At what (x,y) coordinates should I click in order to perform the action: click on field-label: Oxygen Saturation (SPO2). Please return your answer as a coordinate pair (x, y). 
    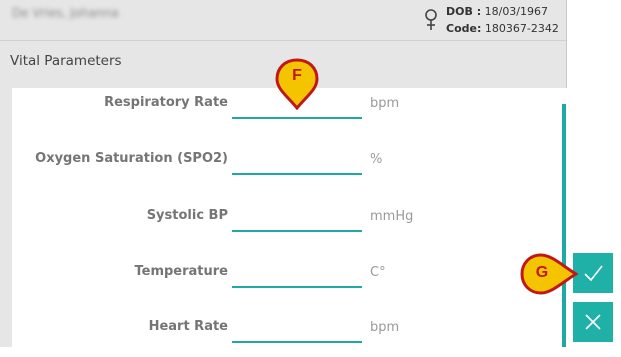
    Looking at the image, I should click on (131, 158).